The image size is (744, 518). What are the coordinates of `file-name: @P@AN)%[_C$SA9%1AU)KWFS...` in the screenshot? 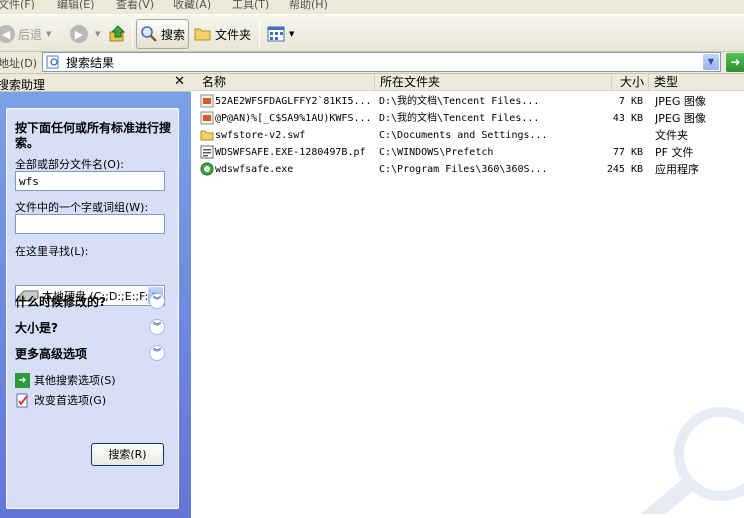 It's located at (293, 118).